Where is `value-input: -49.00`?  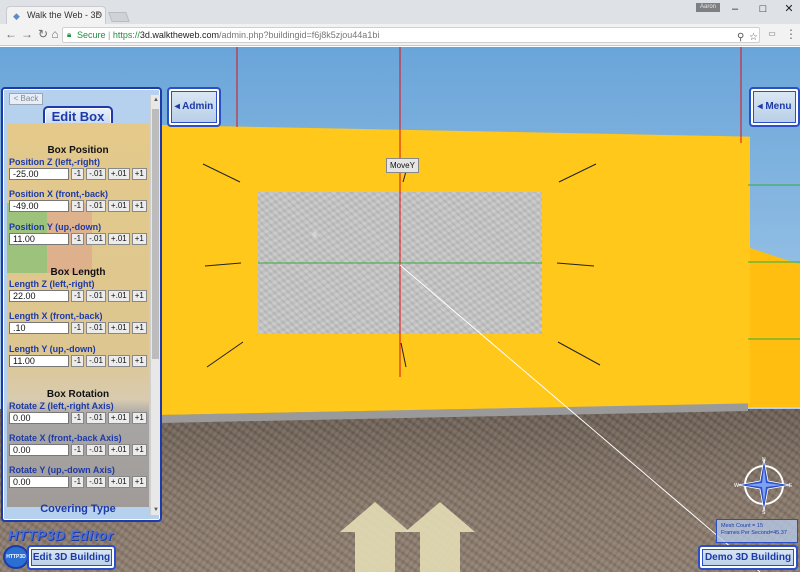
value-input: -49.00 is located at coordinates (39, 206).